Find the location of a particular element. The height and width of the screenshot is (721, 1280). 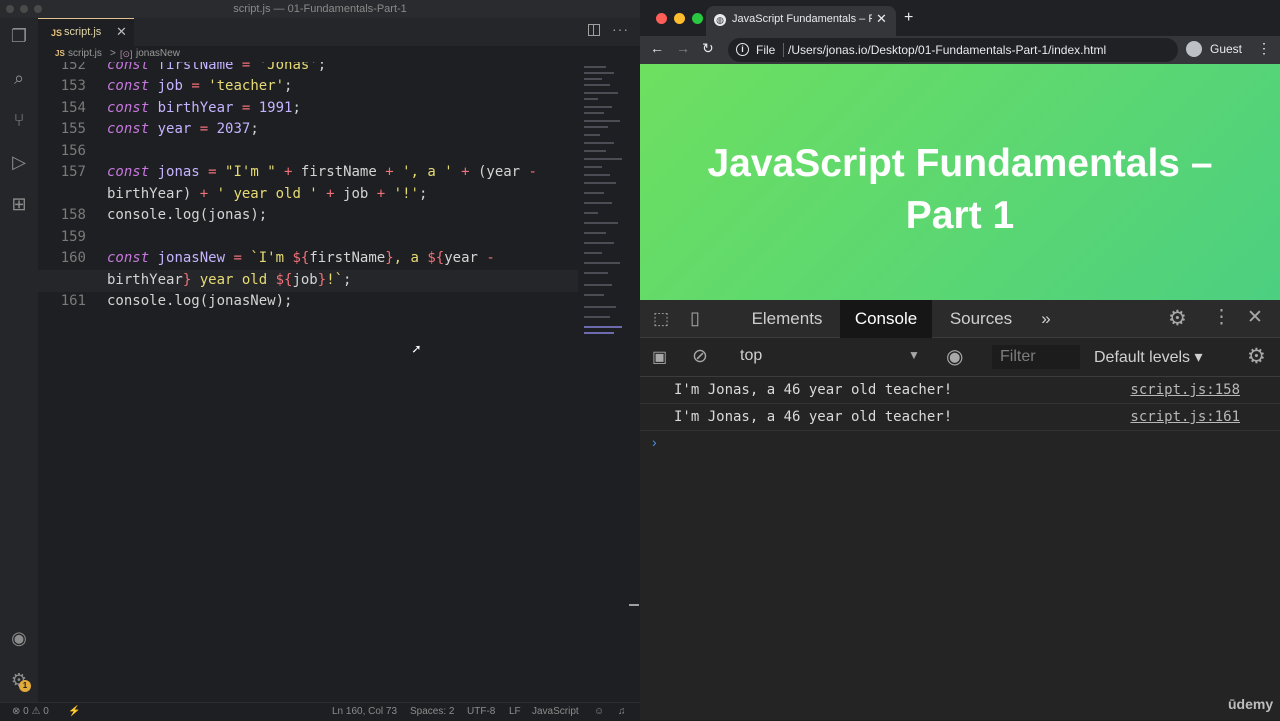

feedback-icon: ☺ is located at coordinates (599, 712).